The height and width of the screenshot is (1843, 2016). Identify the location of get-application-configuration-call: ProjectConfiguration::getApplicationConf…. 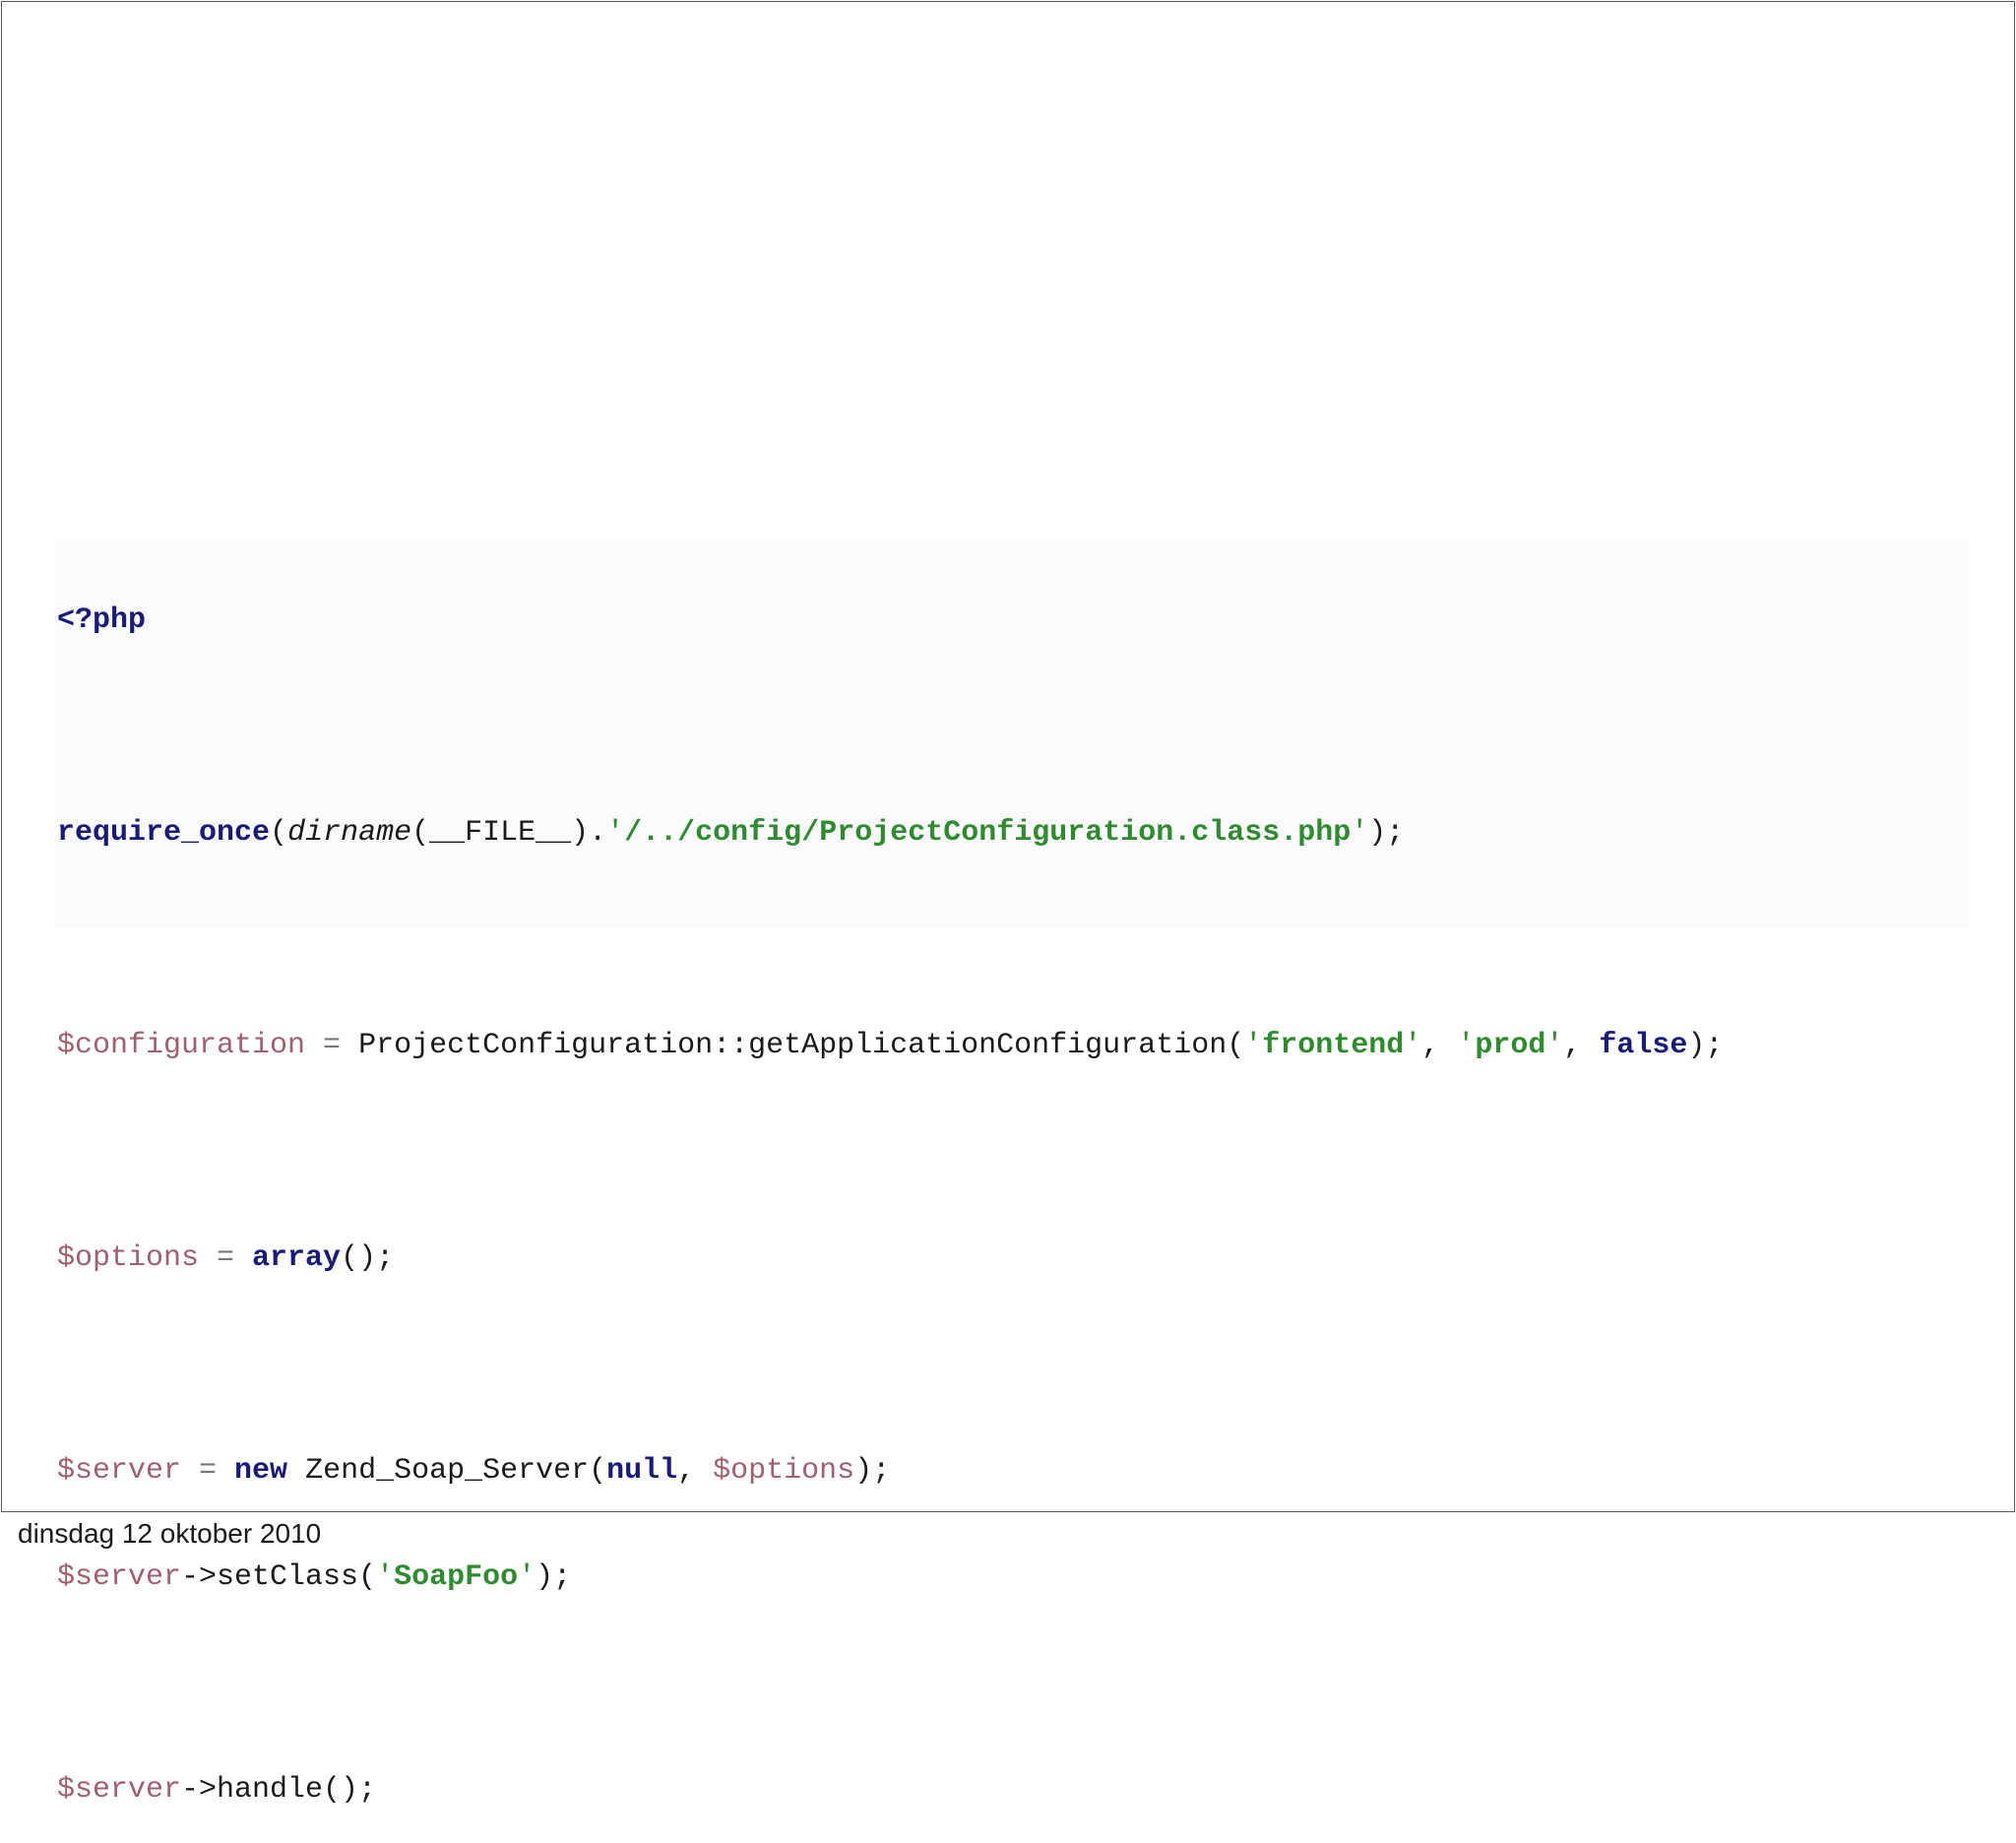
(801, 1045).